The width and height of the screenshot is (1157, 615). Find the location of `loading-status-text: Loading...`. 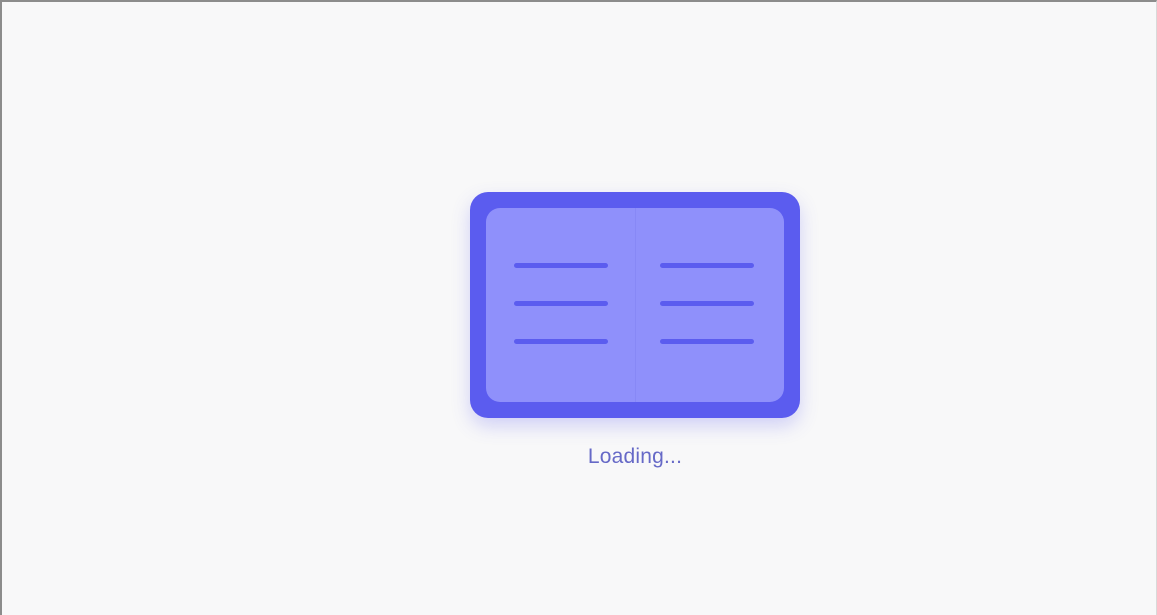

loading-status-text: Loading... is located at coordinates (635, 456).